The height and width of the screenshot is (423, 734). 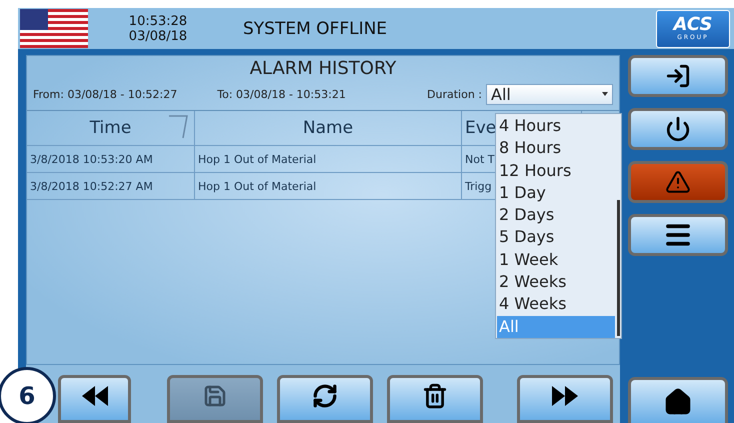 I want to click on rewind-button, so click(x=94, y=399).